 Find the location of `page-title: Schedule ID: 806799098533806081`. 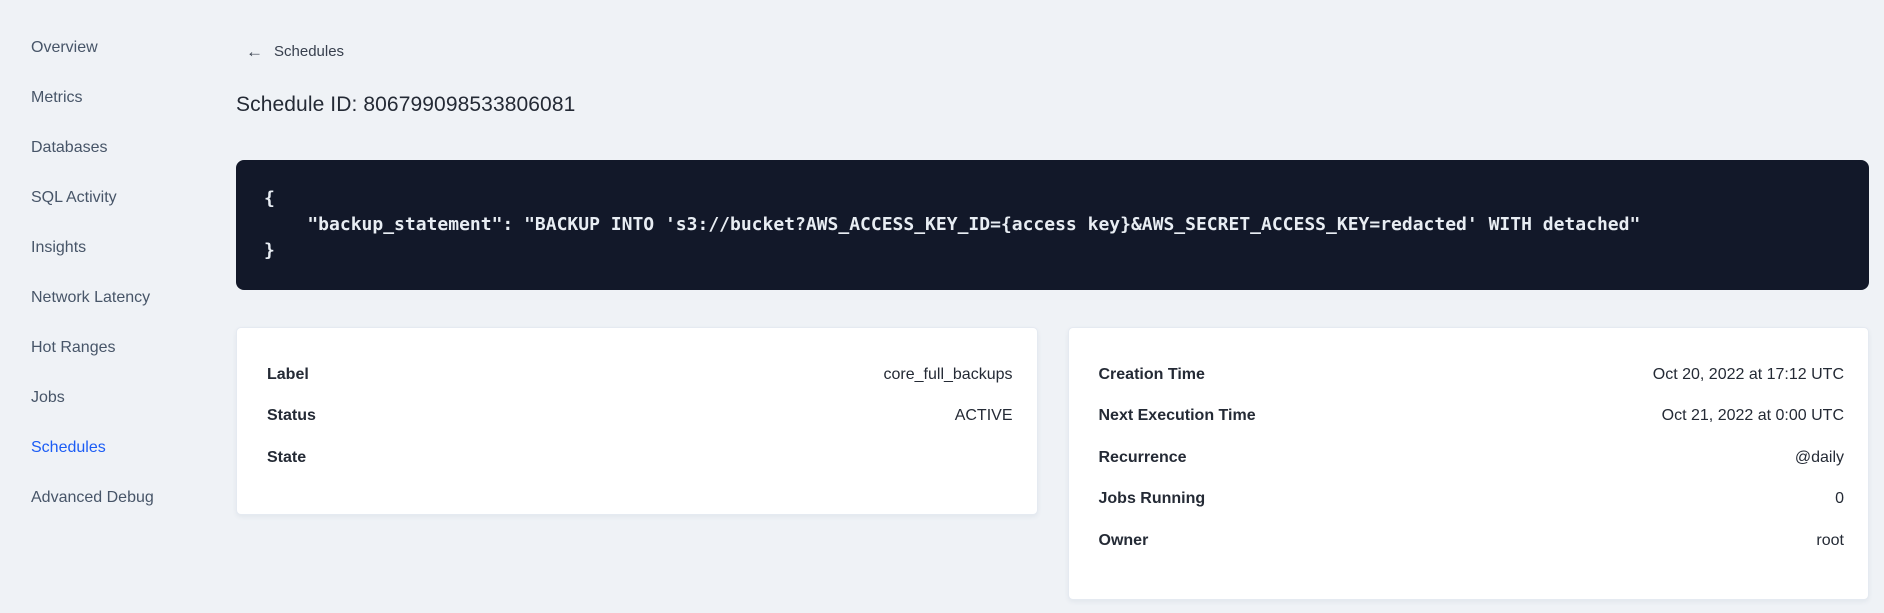

page-title: Schedule ID: 806799098533806081 is located at coordinates (406, 104).